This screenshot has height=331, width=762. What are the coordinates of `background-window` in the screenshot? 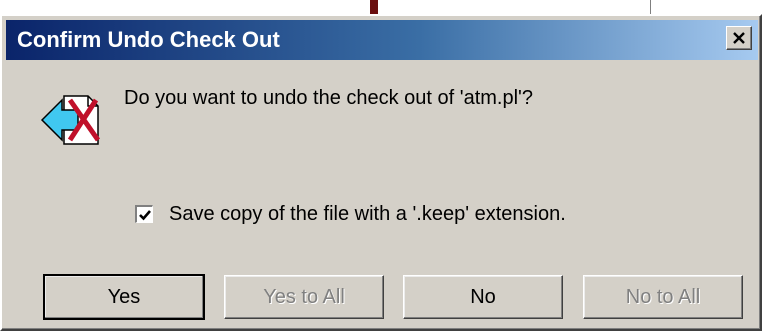 It's located at (381, 7).